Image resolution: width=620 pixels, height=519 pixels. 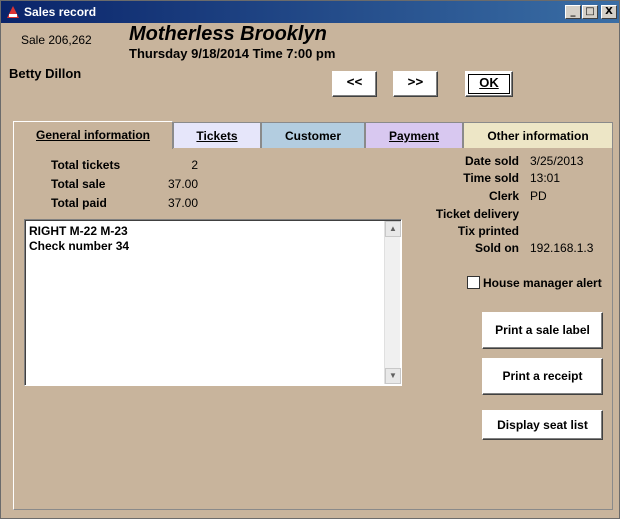 What do you see at coordinates (415, 84) in the screenshot?
I see `next-record-button: >>` at bounding box center [415, 84].